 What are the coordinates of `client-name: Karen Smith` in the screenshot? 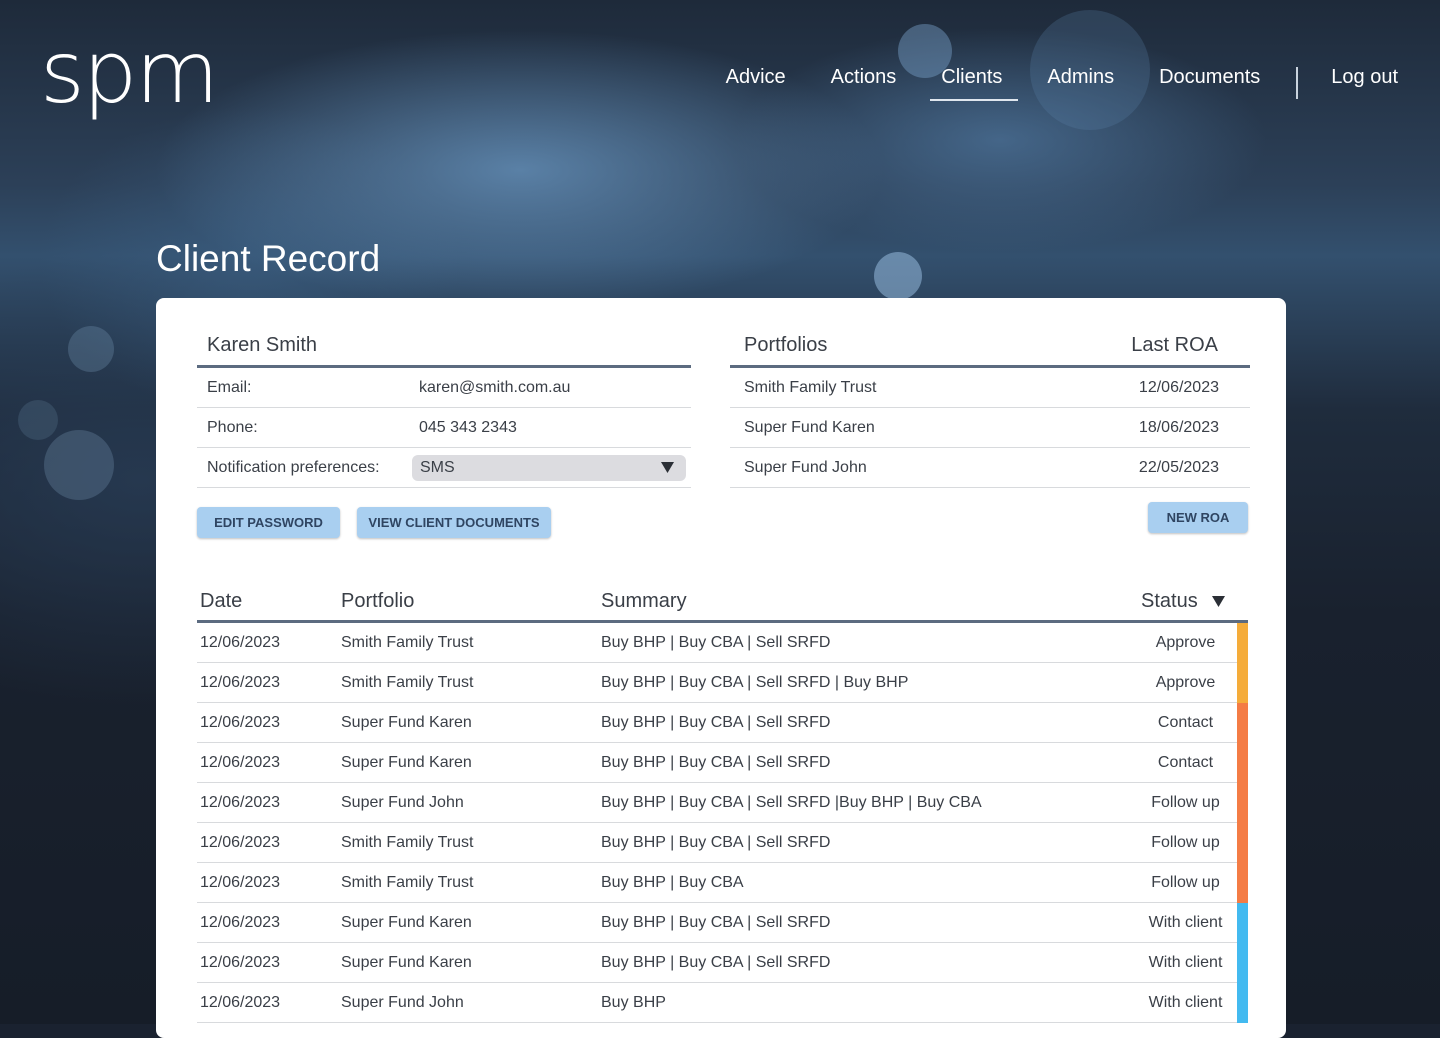 It's located at (444, 351).